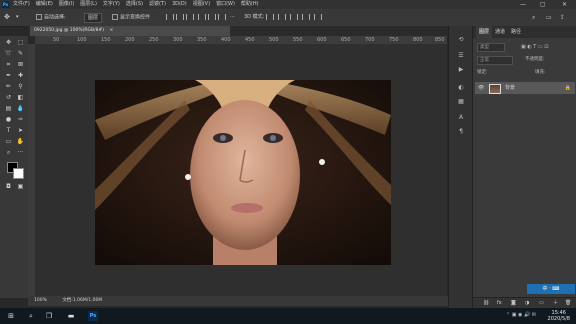 Image resolution: width=576 pixels, height=324 pixels. Describe the element at coordinates (20, 141) in the screenshot. I see `hand-tool-icon: ✋` at that location.